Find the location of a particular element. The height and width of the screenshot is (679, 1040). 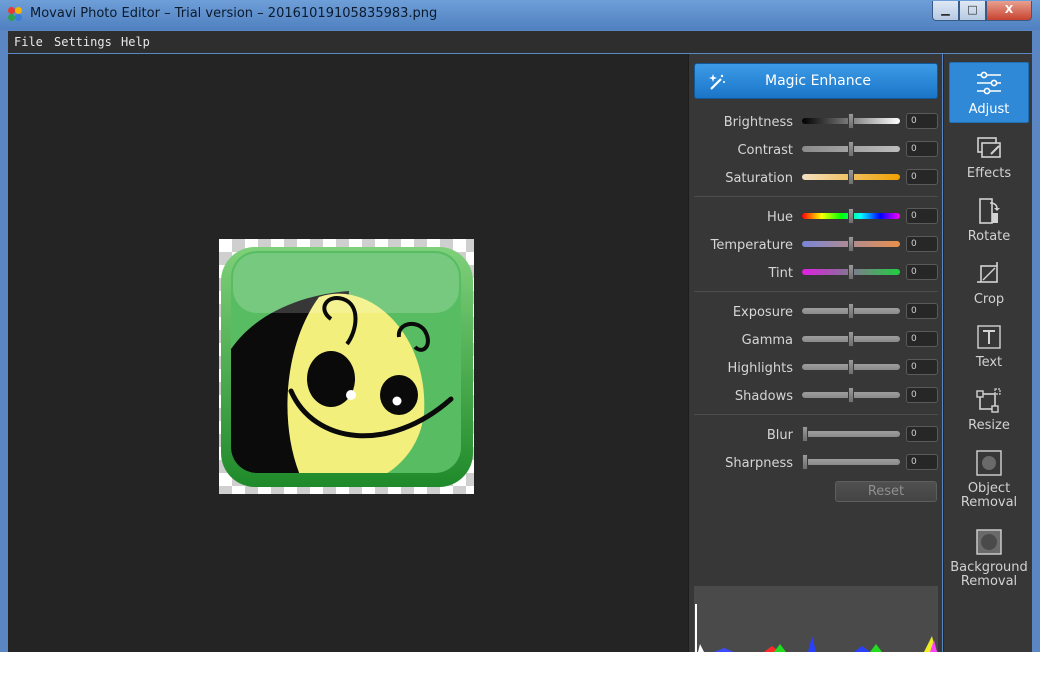

menu-help: Help is located at coordinates (135, 42).